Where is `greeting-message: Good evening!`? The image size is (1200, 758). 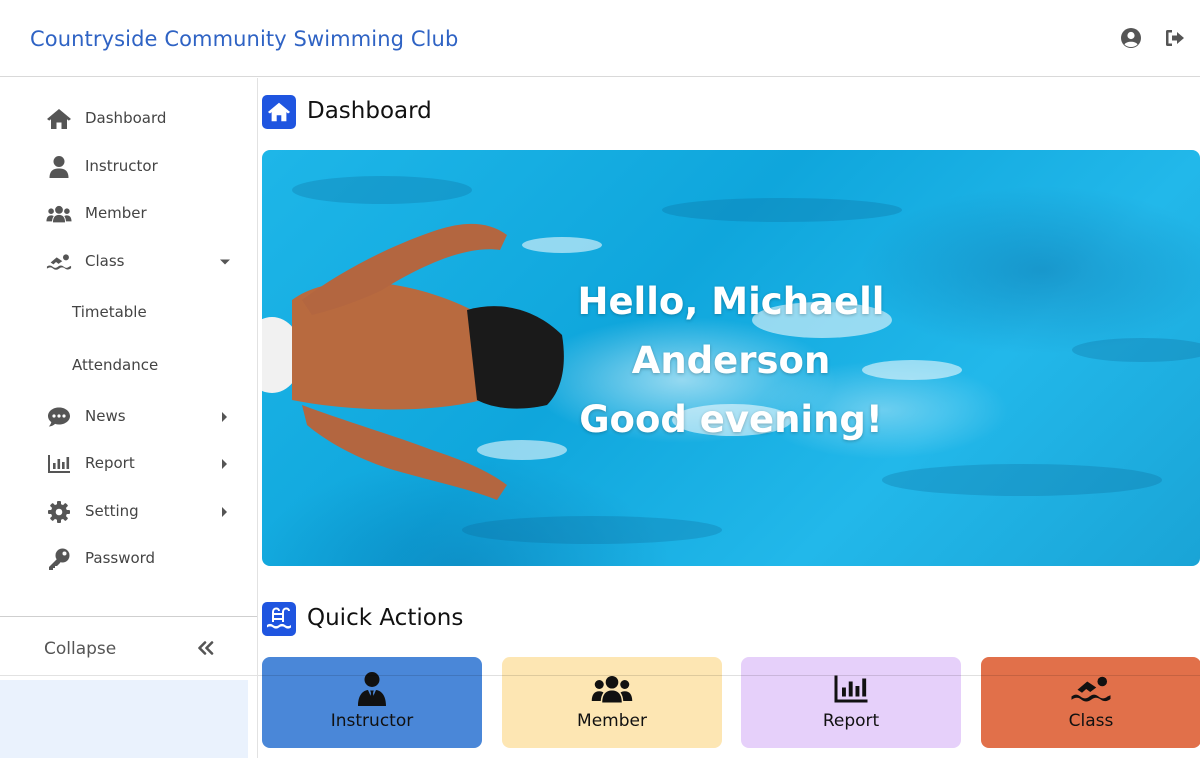
greeting-message: Good evening! is located at coordinates (731, 419).